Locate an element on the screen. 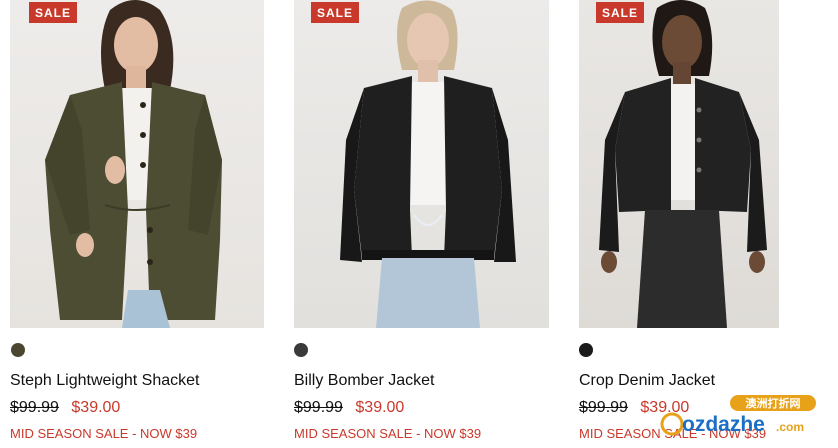 Image resolution: width=838 pixels, height=448 pixels. watermark-brand: ozdazhe is located at coordinates (723, 424).